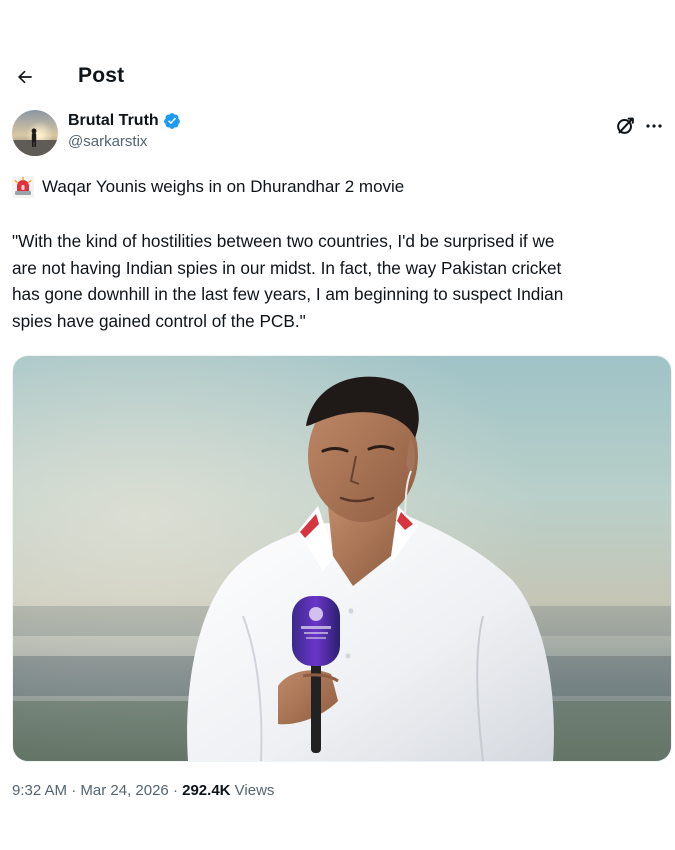 This screenshot has width=675, height=850. Describe the element at coordinates (337, 76) in the screenshot. I see `post-header: Post` at that location.